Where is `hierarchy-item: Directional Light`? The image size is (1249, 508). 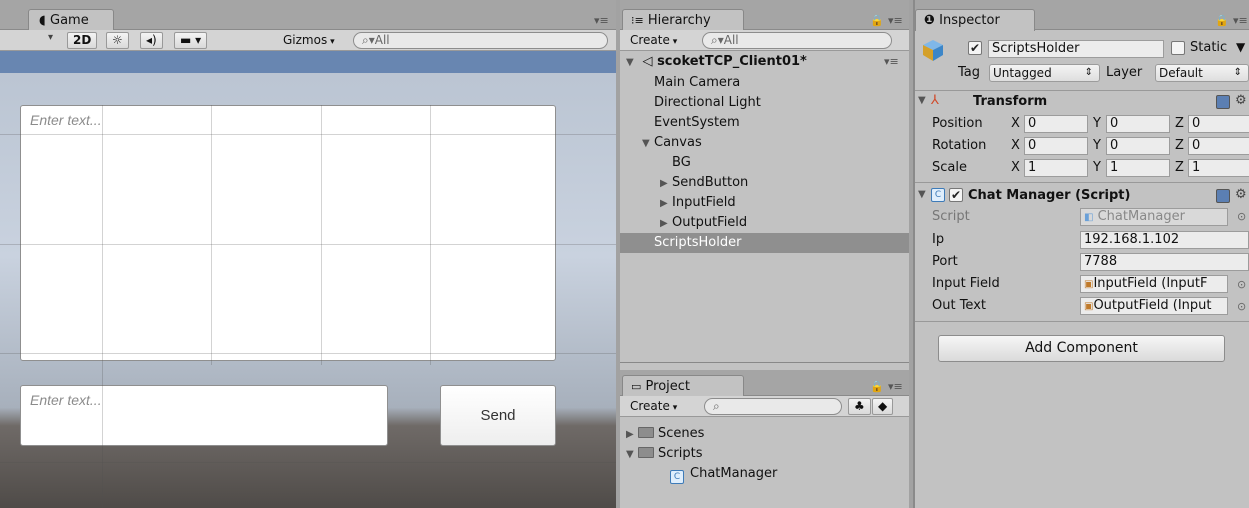 hierarchy-item: Directional Light is located at coordinates (764, 103).